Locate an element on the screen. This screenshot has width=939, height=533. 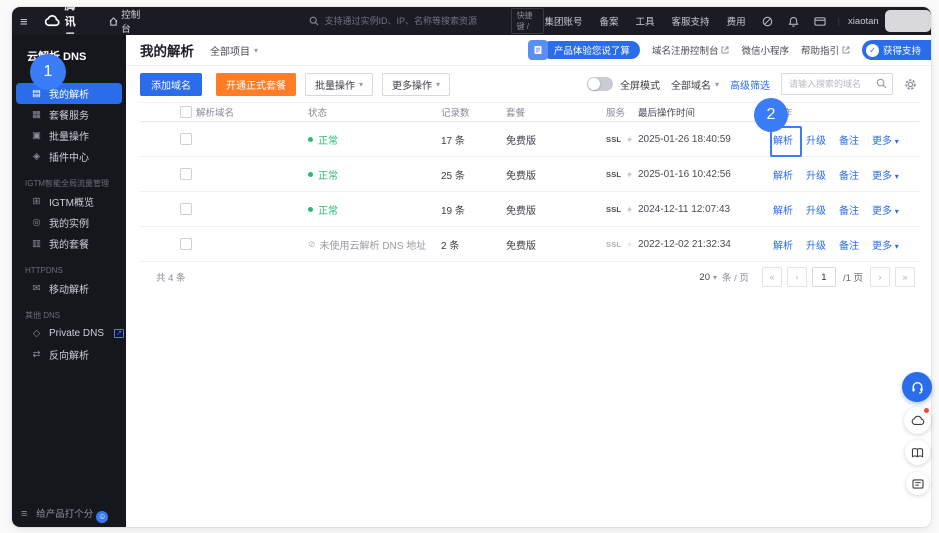
documentation-fab is located at coordinates (917, 452).